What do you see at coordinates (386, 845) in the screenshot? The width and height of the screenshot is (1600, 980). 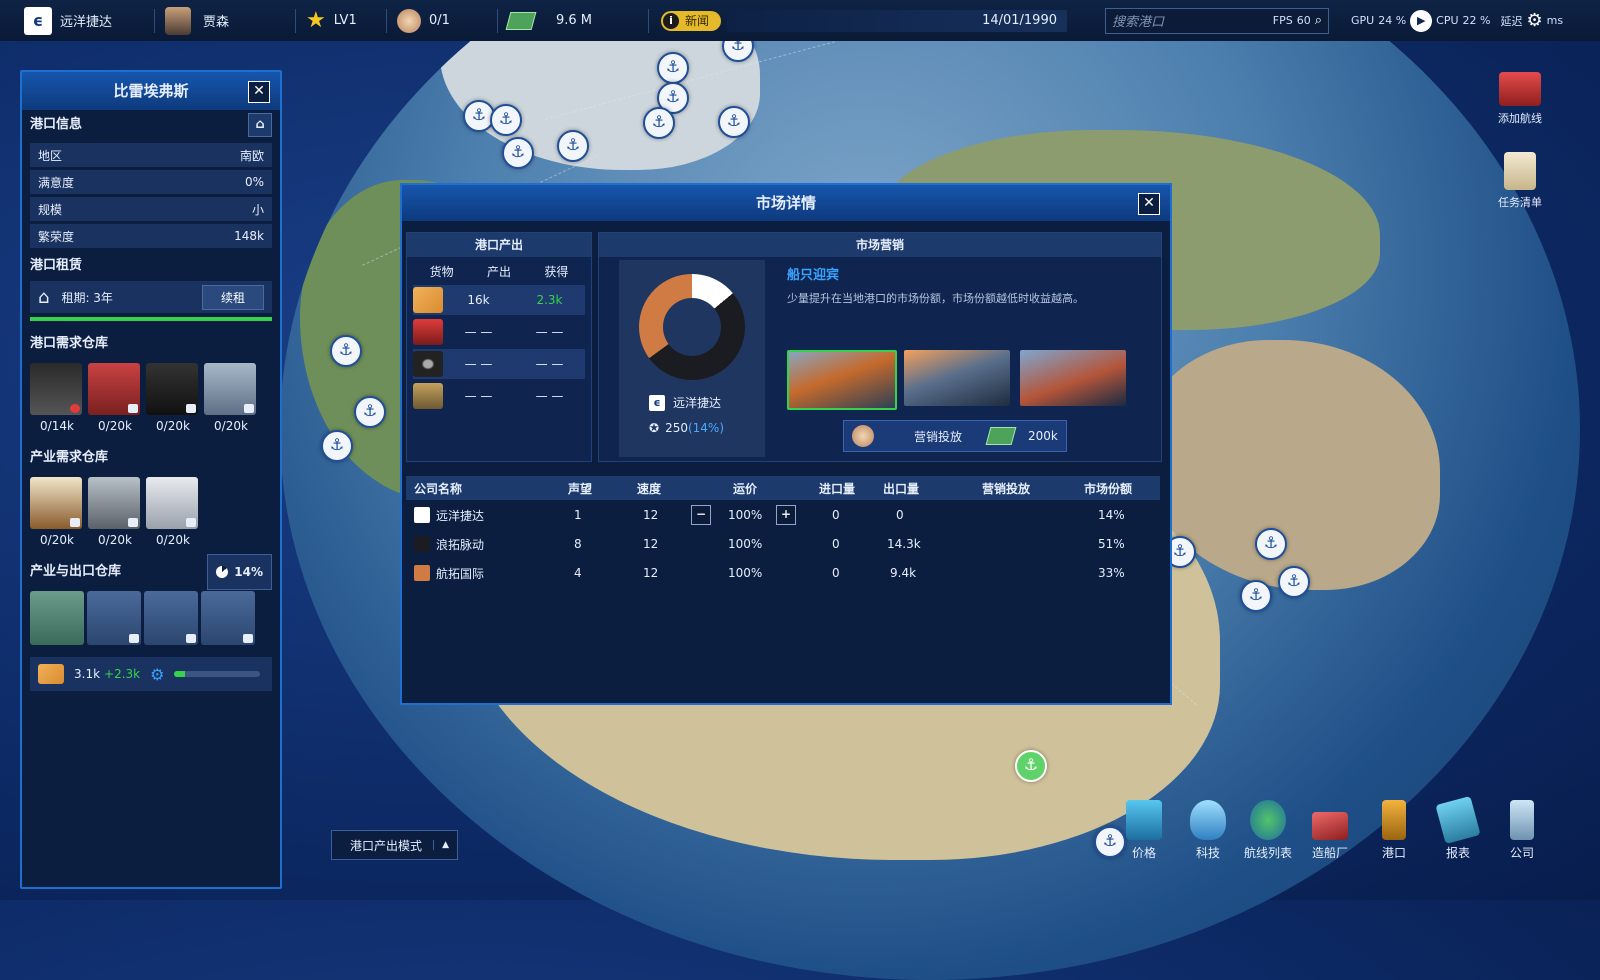 I see `map-mode-label: 港口产出模式` at bounding box center [386, 845].